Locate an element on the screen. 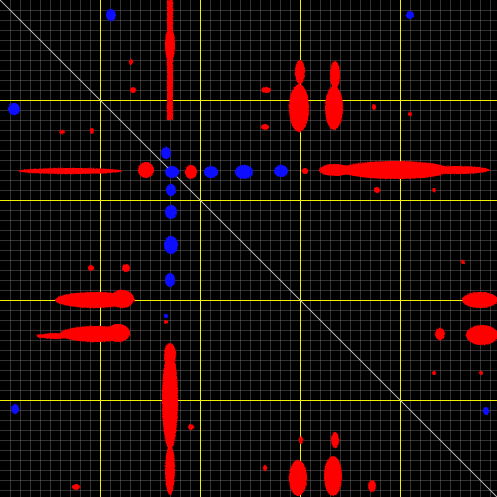 The height and width of the screenshot is (497, 497). peak-upper-a-top is located at coordinates (300, 72).